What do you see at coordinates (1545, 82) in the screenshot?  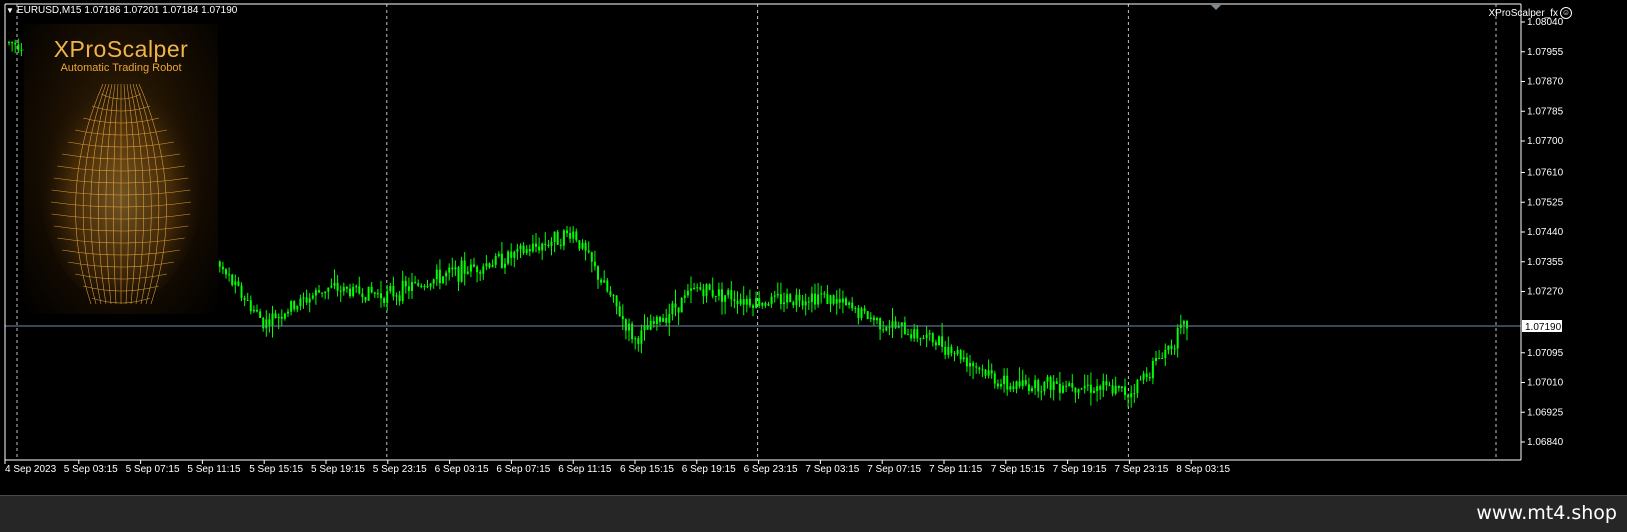 I see `price-tick-label: 1.07870` at bounding box center [1545, 82].